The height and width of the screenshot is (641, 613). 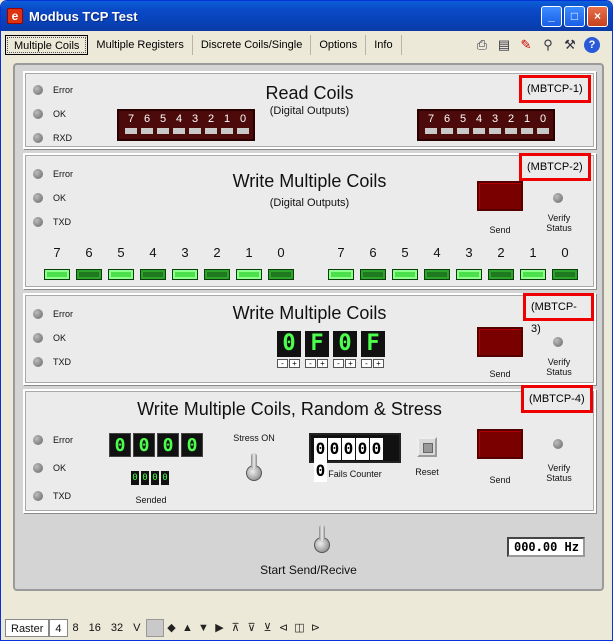 I want to click on error-led, so click(x=38, y=440).